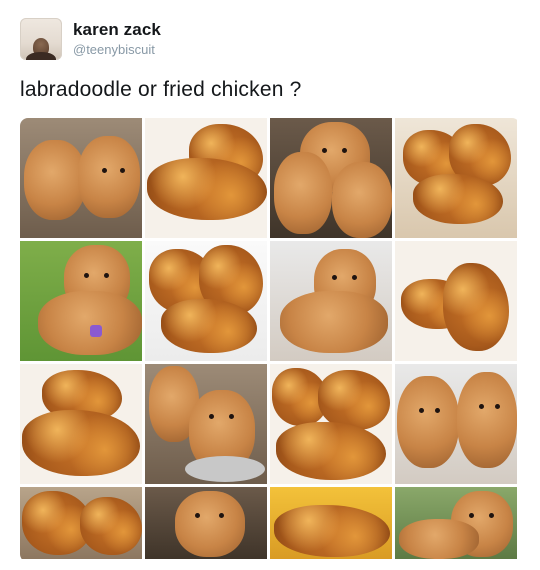  Describe the element at coordinates (41, 39) in the screenshot. I see `avatar` at that location.